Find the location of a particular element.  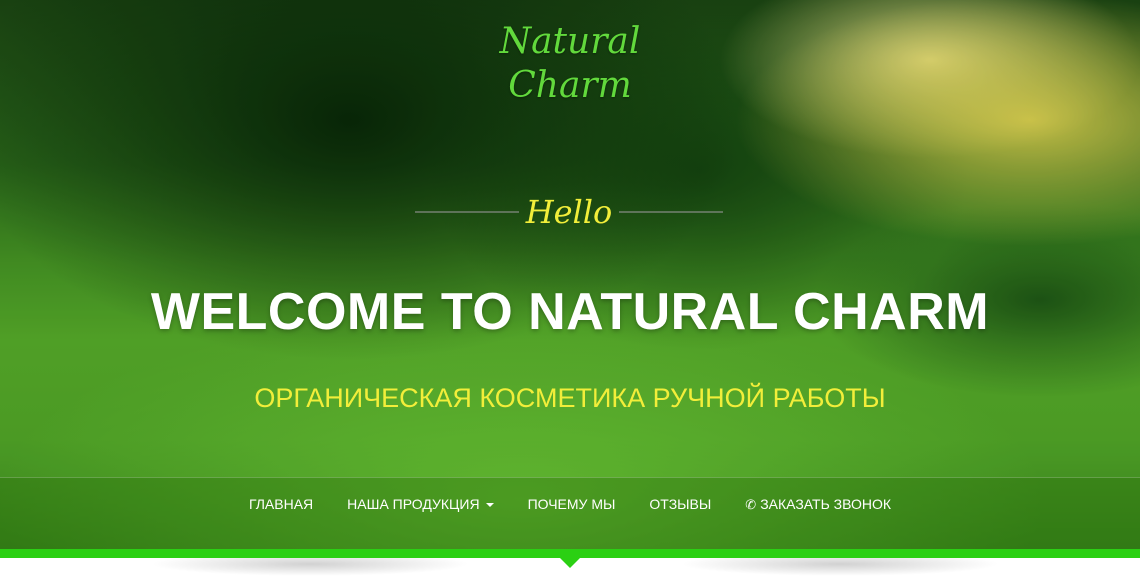

shadow-right is located at coordinates (840, 567).